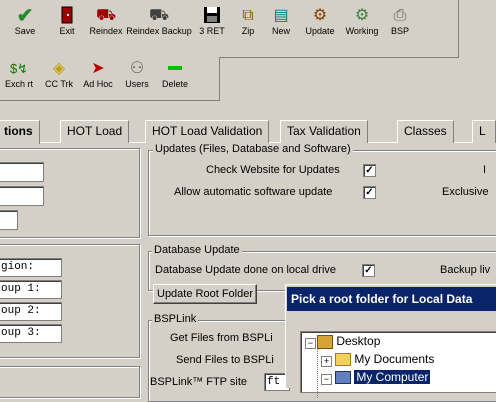 The image size is (496, 402). I want to click on tab-hot-load: HOT Load, so click(95, 131).